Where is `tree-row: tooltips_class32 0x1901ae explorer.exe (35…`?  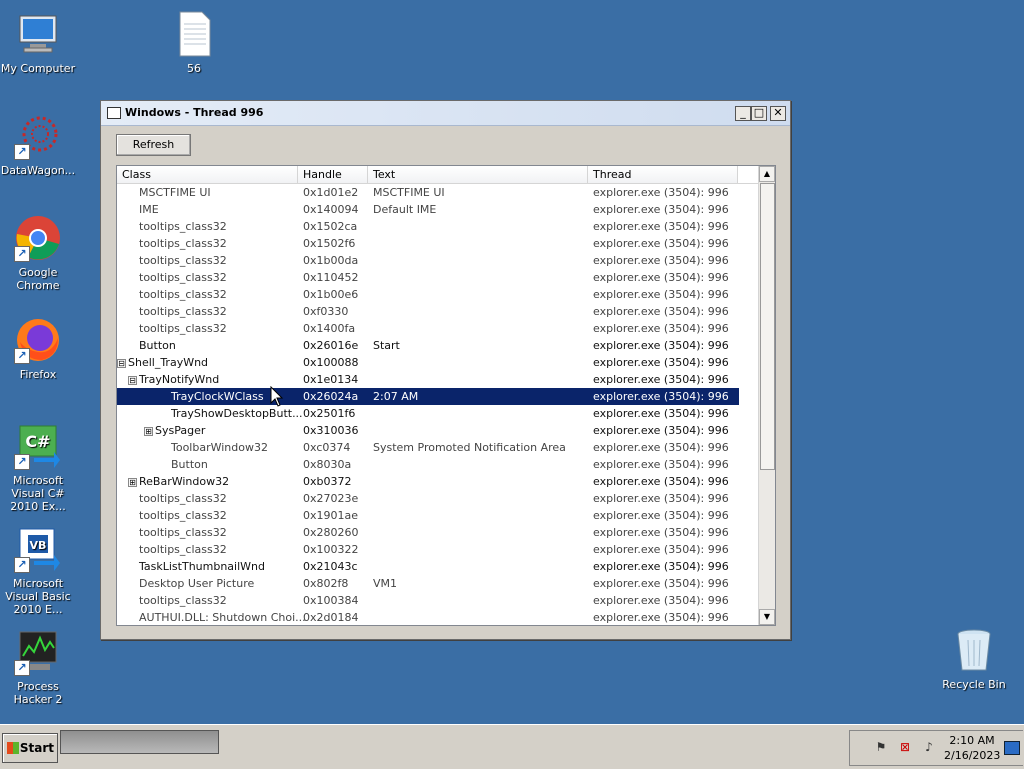 tree-row: tooltips_class32 0x1901ae explorer.exe (35… is located at coordinates (428, 515).